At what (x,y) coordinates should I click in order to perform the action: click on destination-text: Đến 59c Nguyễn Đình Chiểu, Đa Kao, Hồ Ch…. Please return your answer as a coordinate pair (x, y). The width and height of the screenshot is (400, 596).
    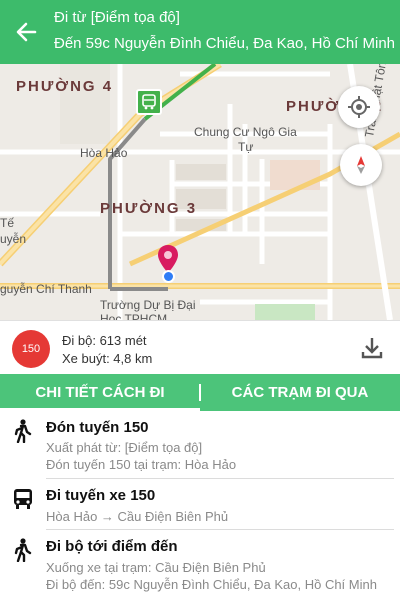
    Looking at the image, I should click on (224, 43).